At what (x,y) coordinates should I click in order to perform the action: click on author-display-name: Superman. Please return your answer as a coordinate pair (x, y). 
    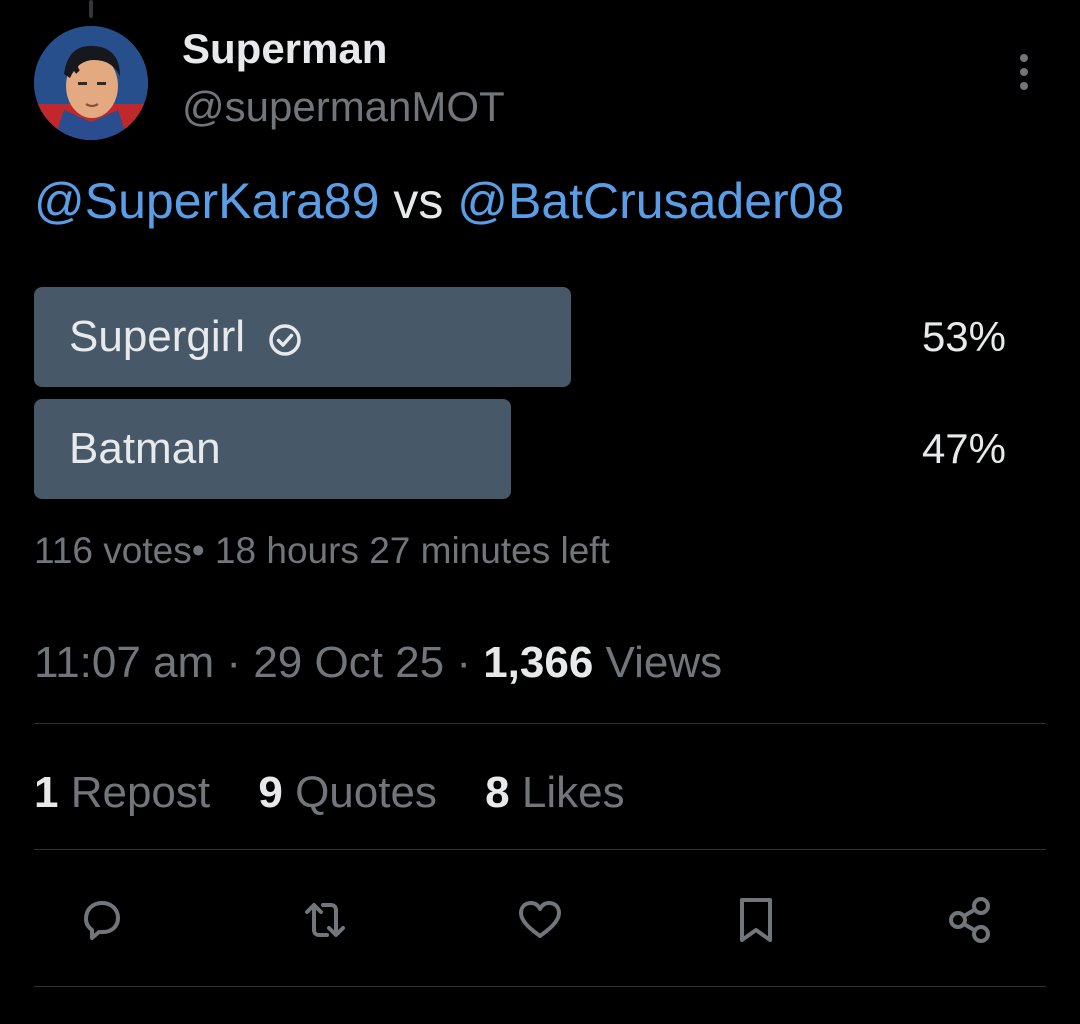
    Looking at the image, I should click on (284, 49).